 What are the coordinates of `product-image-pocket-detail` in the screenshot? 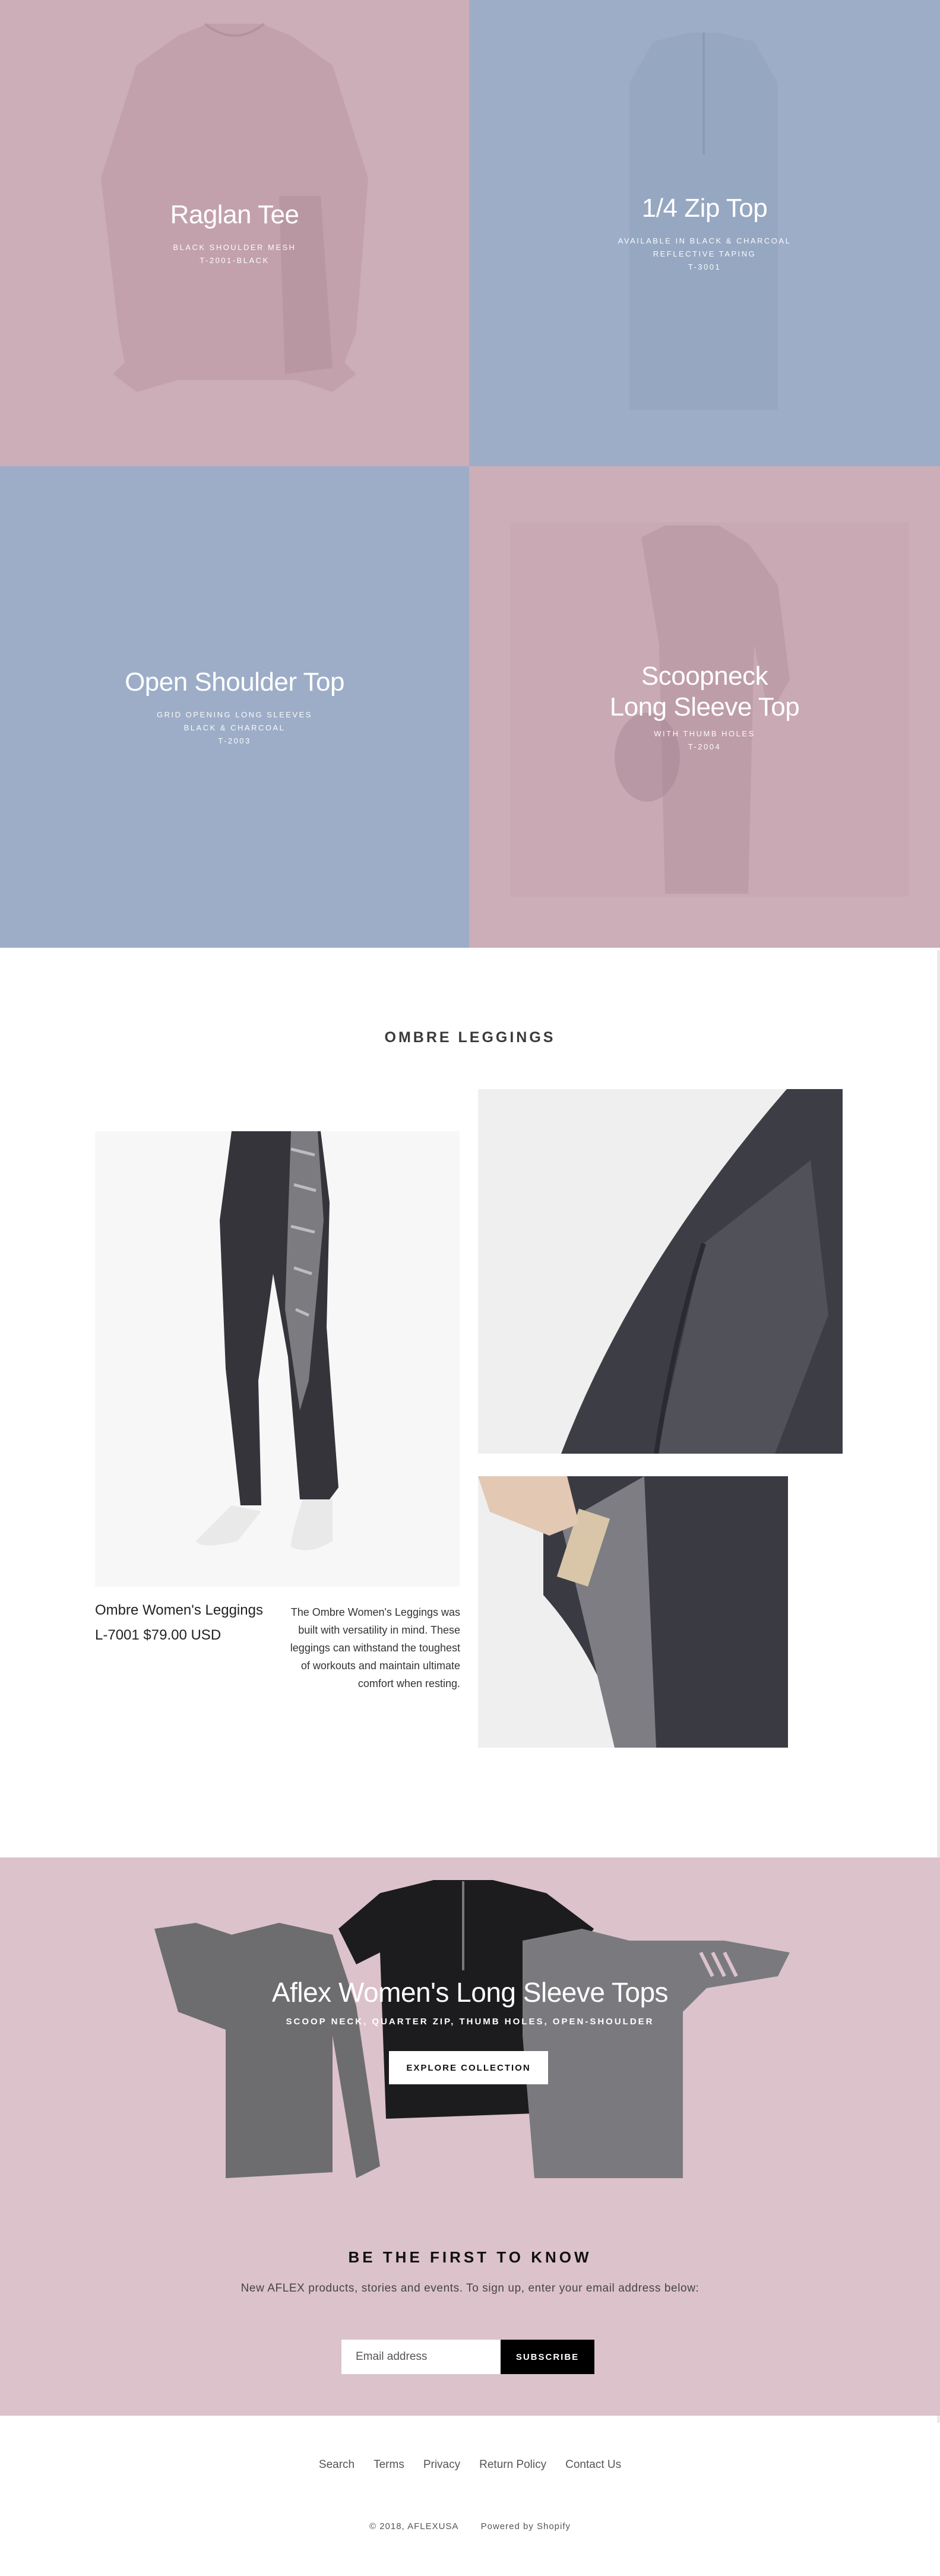 It's located at (633, 1612).